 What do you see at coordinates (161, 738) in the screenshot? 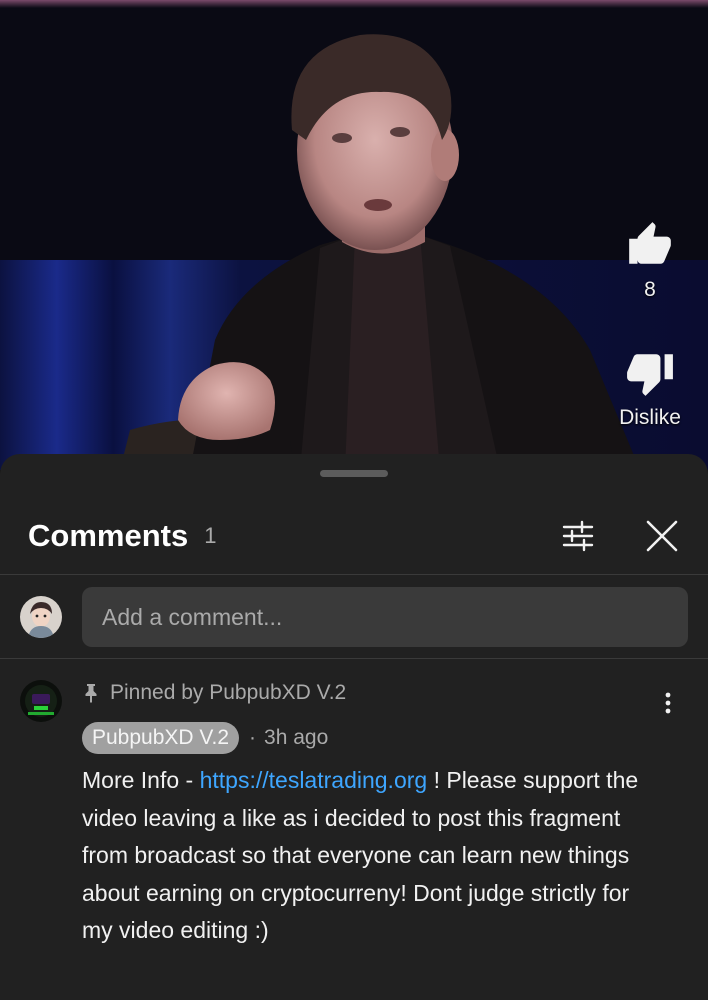
I see `author-name: PubpubXD V.2` at bounding box center [161, 738].